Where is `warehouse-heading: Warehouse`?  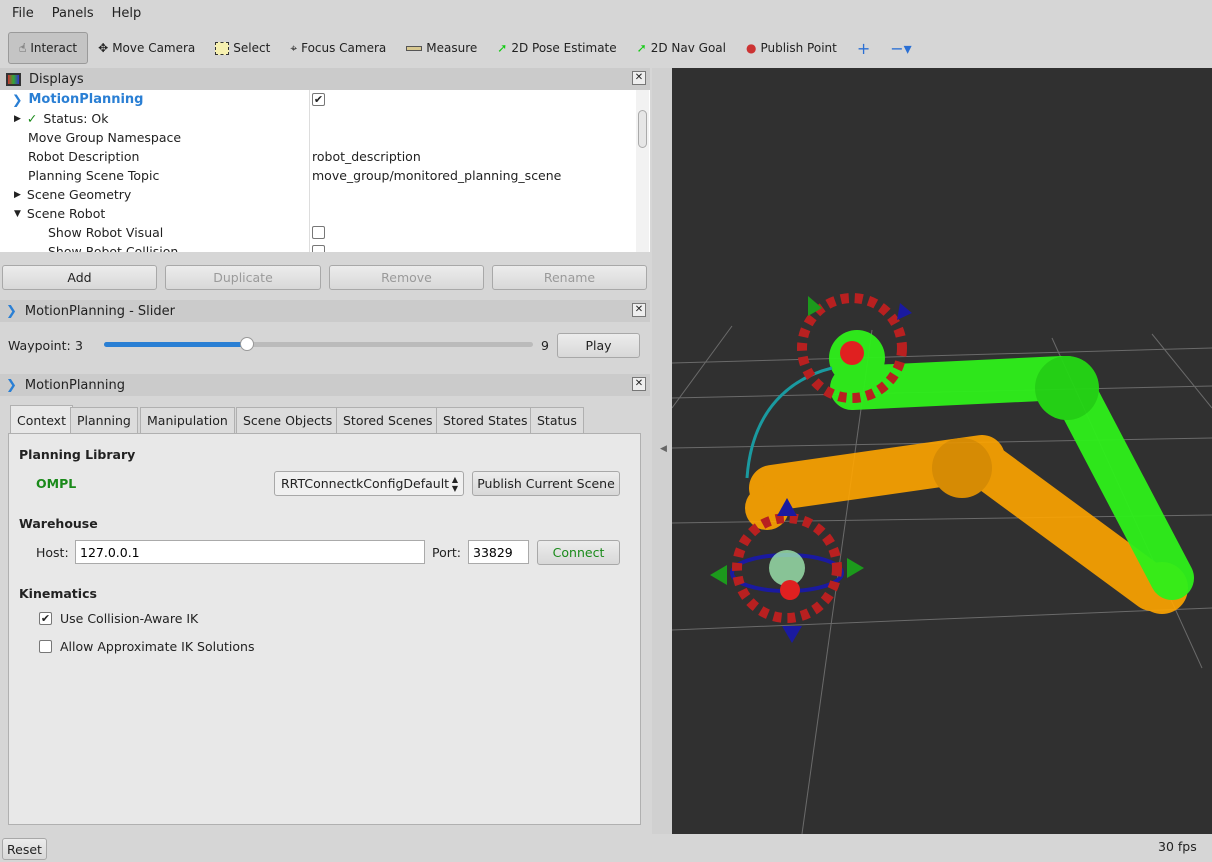
warehouse-heading: Warehouse is located at coordinates (58, 523).